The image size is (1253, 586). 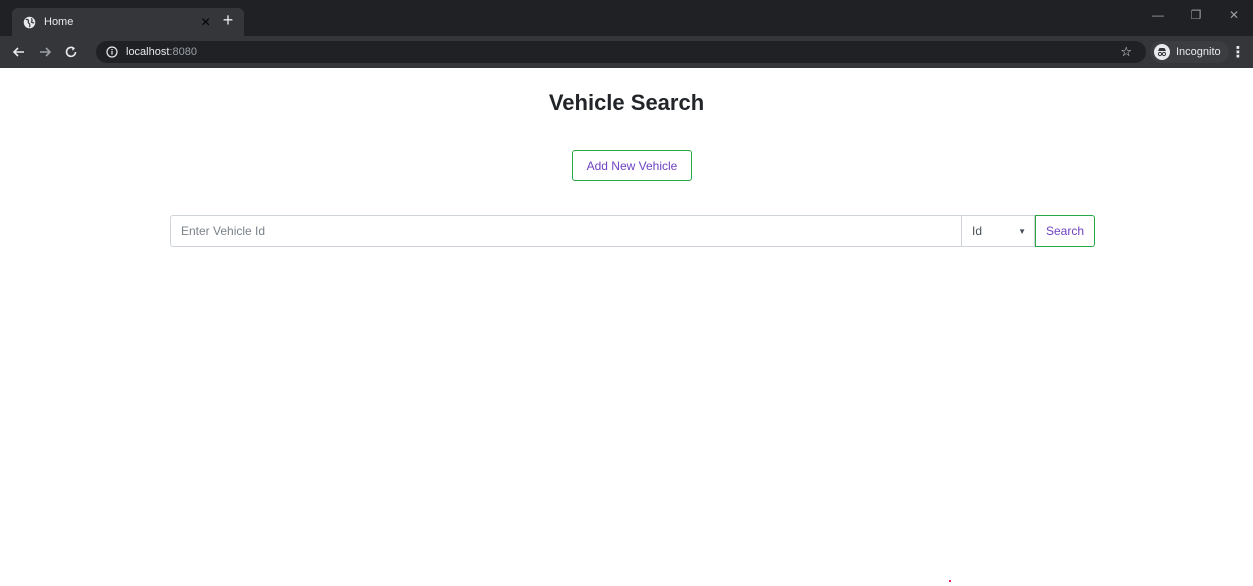 What do you see at coordinates (228, 20) in the screenshot?
I see `new-tab-icon: +` at bounding box center [228, 20].